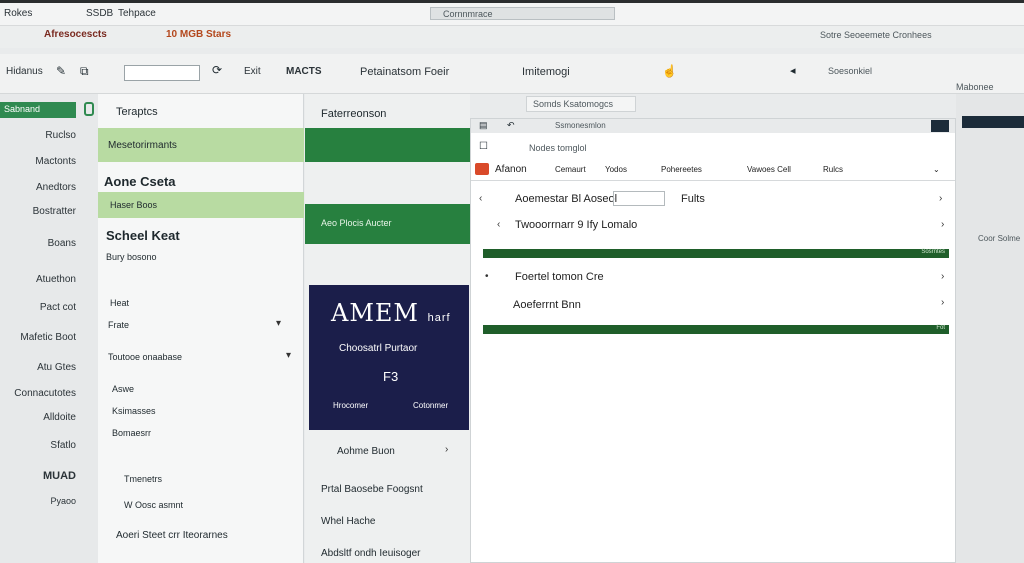 The width and height of the screenshot is (1024, 563). I want to click on undo-icon: ↶, so click(511, 125).